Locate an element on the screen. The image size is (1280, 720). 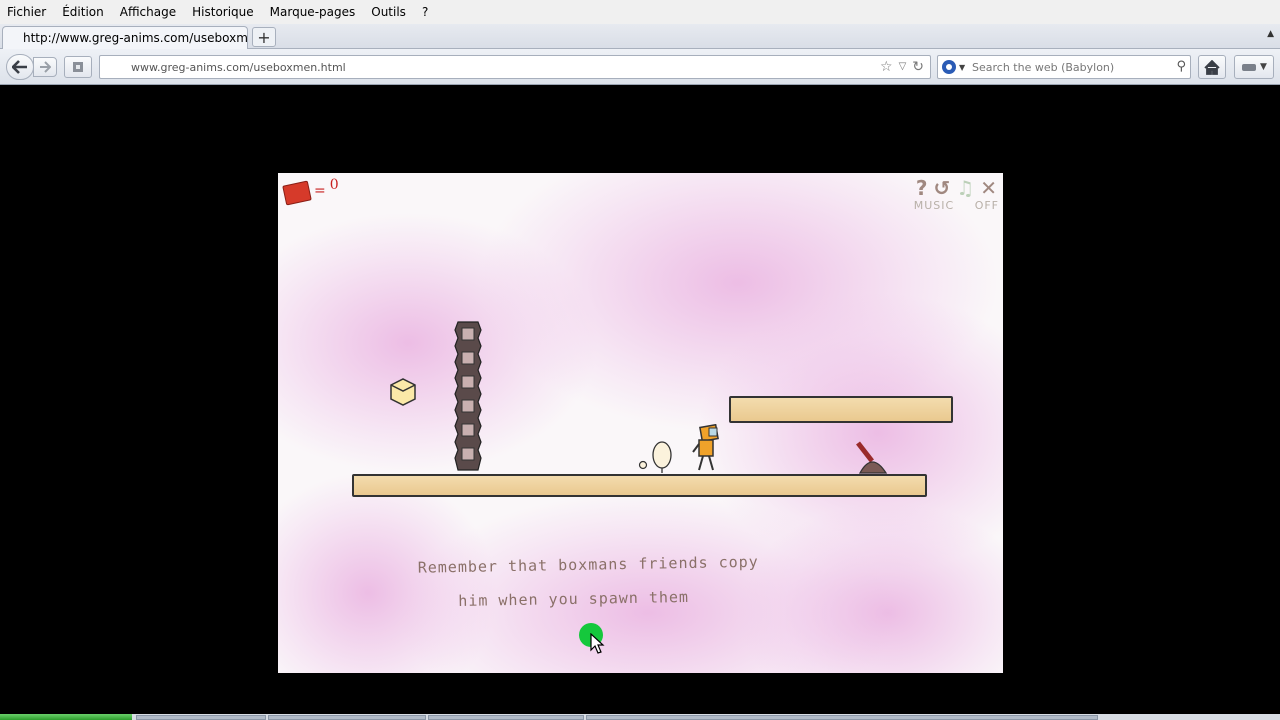
main-platform is located at coordinates (639, 485).